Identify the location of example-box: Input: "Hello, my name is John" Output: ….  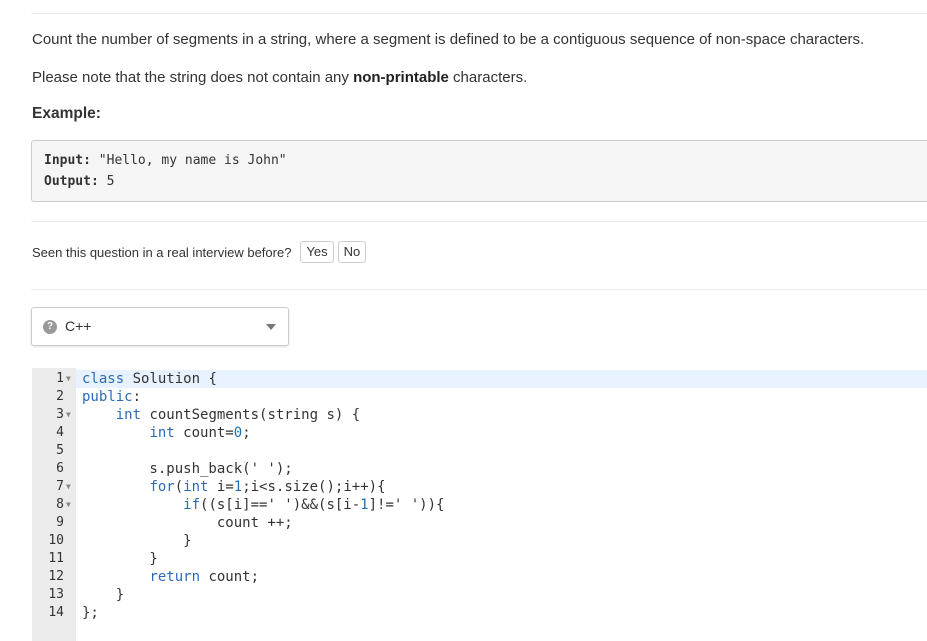
(479, 171).